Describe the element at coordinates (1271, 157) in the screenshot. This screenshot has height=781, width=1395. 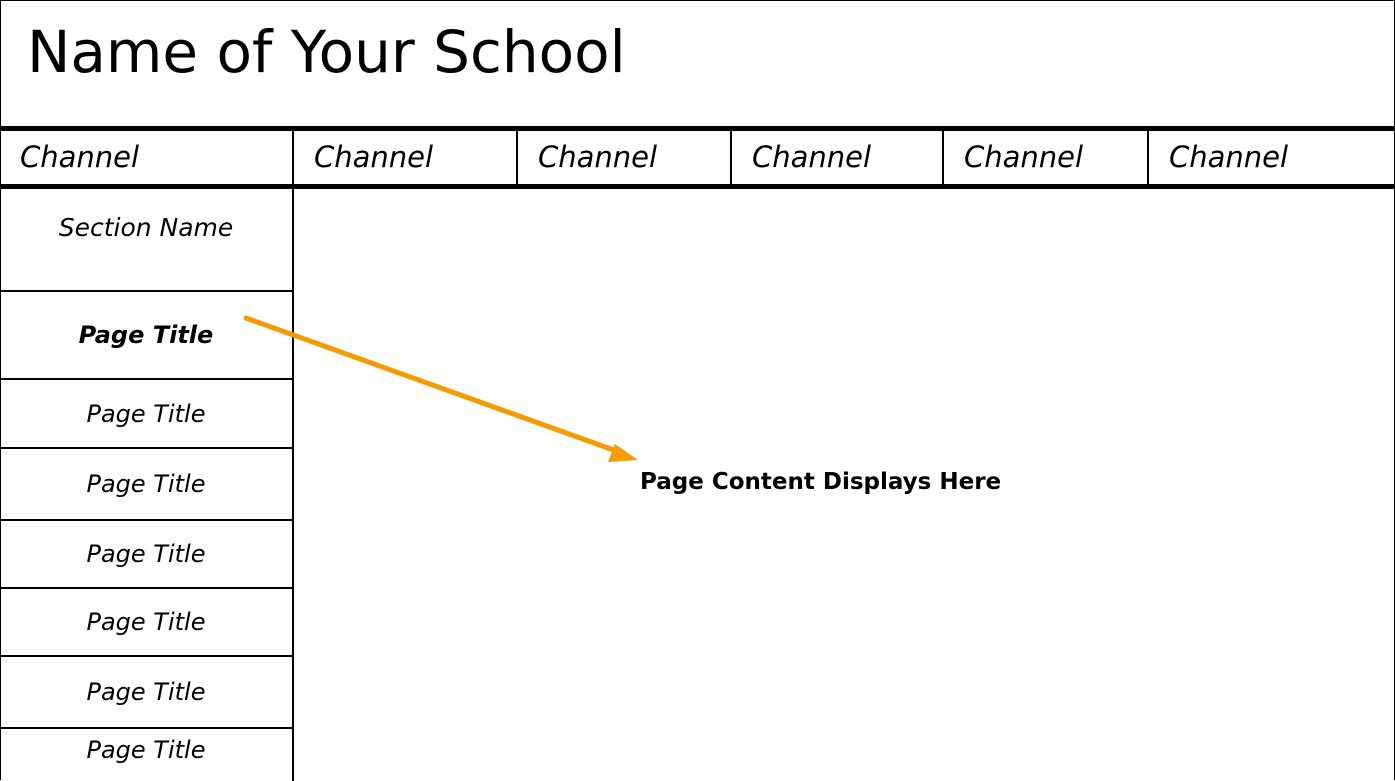
I see `channel-link-6: Channel` at that location.